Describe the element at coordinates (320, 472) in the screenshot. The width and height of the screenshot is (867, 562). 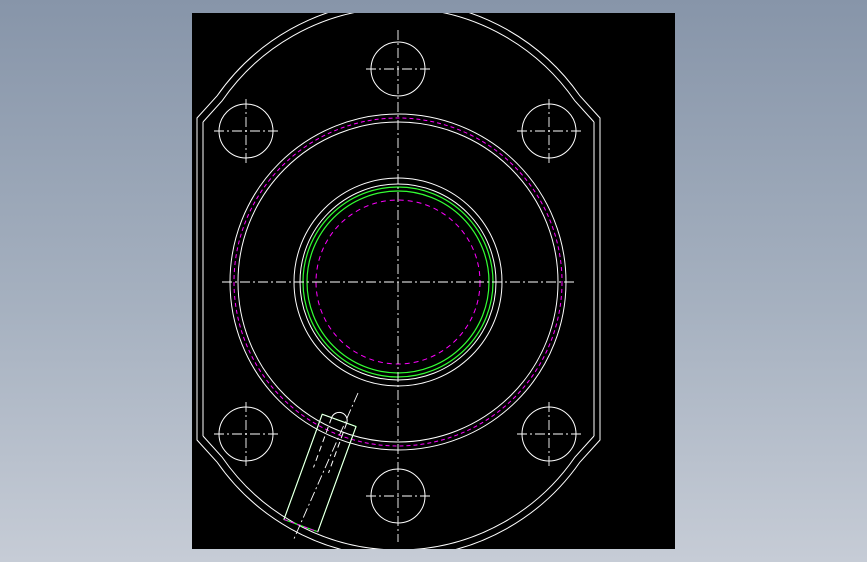
I see `lubrication-port` at that location.